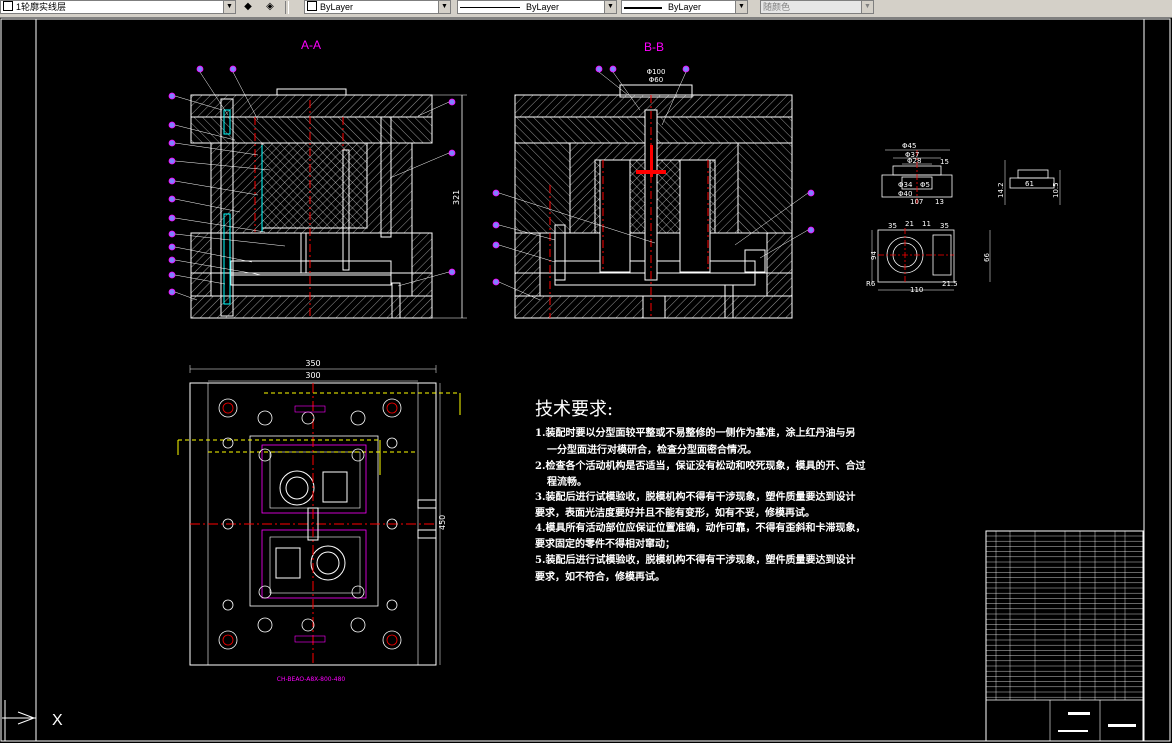 This screenshot has width=1172, height=743. I want to click on dim-phi34: Φ34, so click(905, 185).